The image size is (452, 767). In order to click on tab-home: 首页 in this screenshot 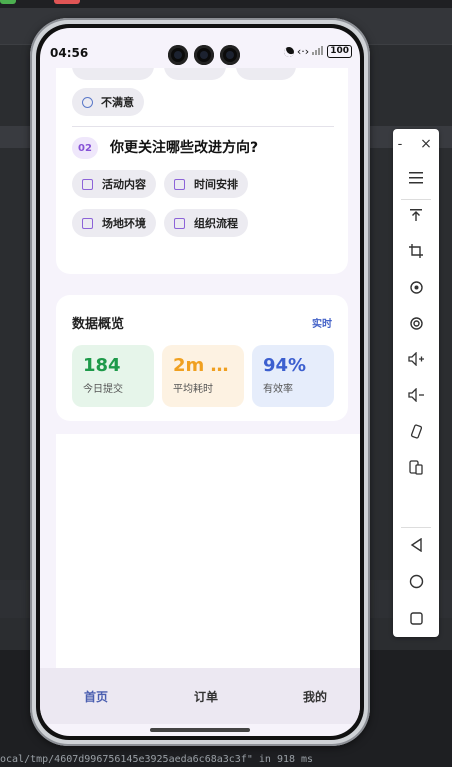, I will do `click(96, 696)`.